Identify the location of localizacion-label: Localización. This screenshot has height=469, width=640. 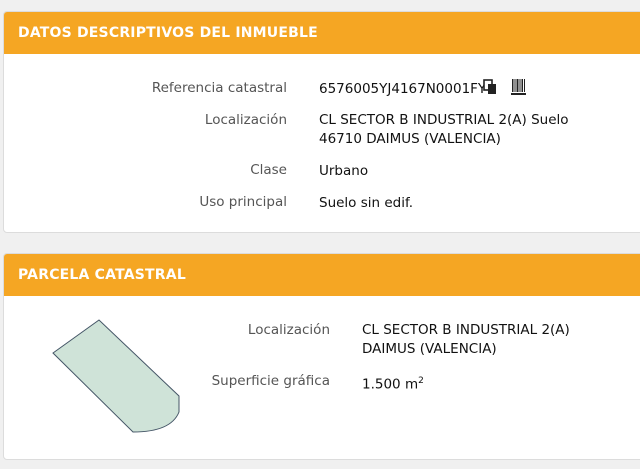
(245, 120).